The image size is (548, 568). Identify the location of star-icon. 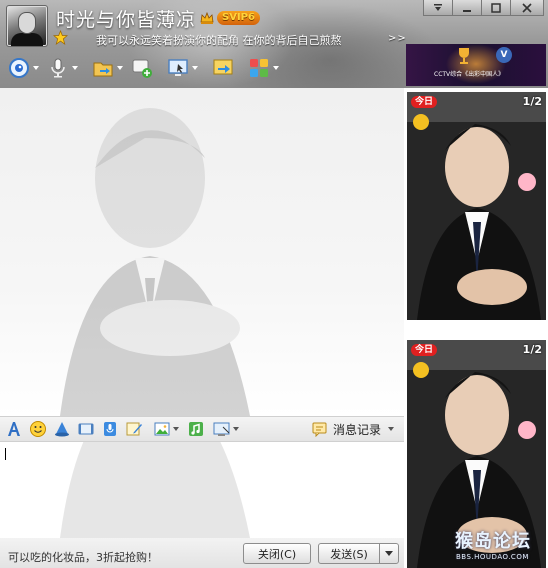
(60, 37).